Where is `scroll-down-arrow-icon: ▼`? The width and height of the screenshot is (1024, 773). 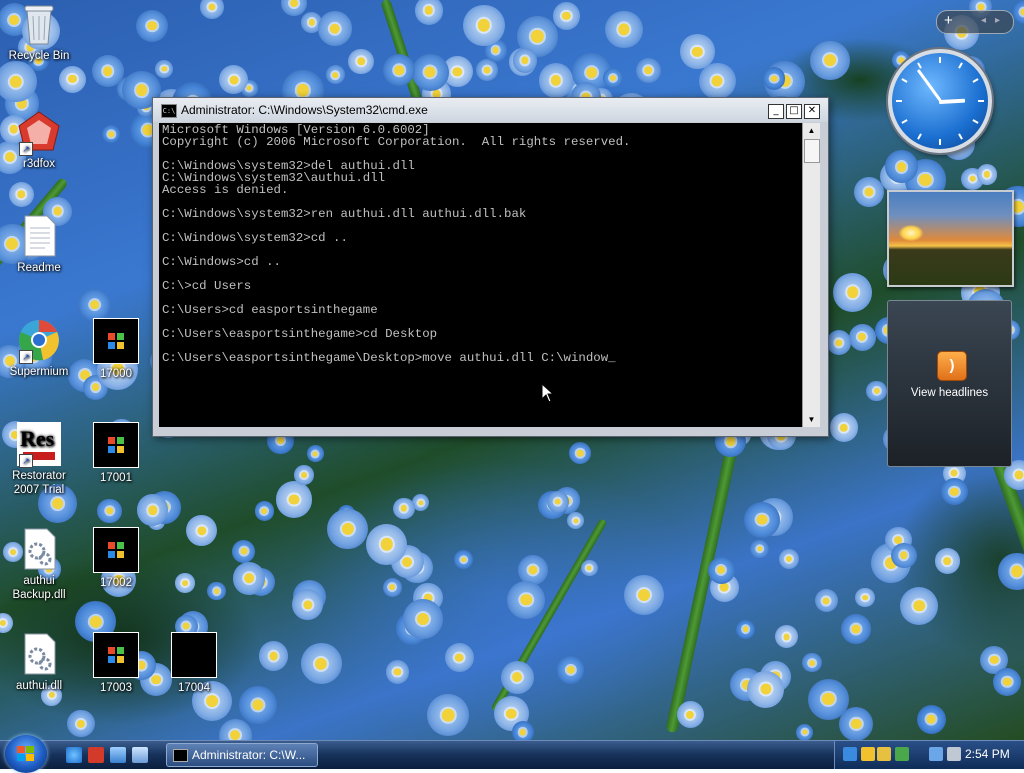 scroll-down-arrow-icon: ▼ is located at coordinates (811, 419).